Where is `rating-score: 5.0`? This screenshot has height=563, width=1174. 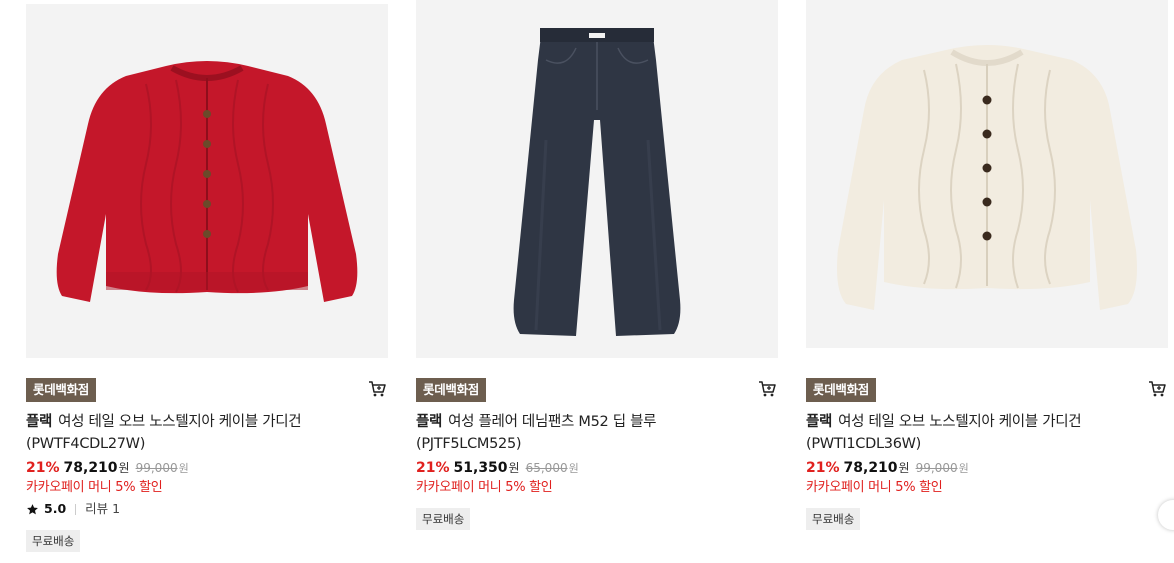 rating-score: 5.0 is located at coordinates (55, 508).